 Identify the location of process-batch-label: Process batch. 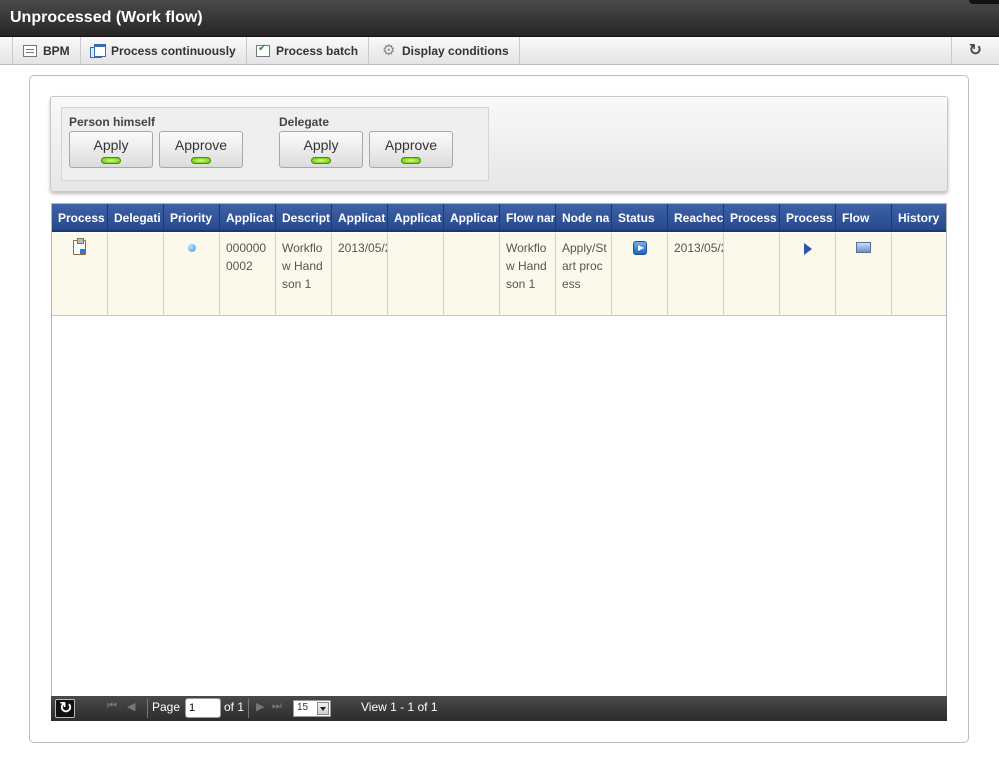
(317, 50).